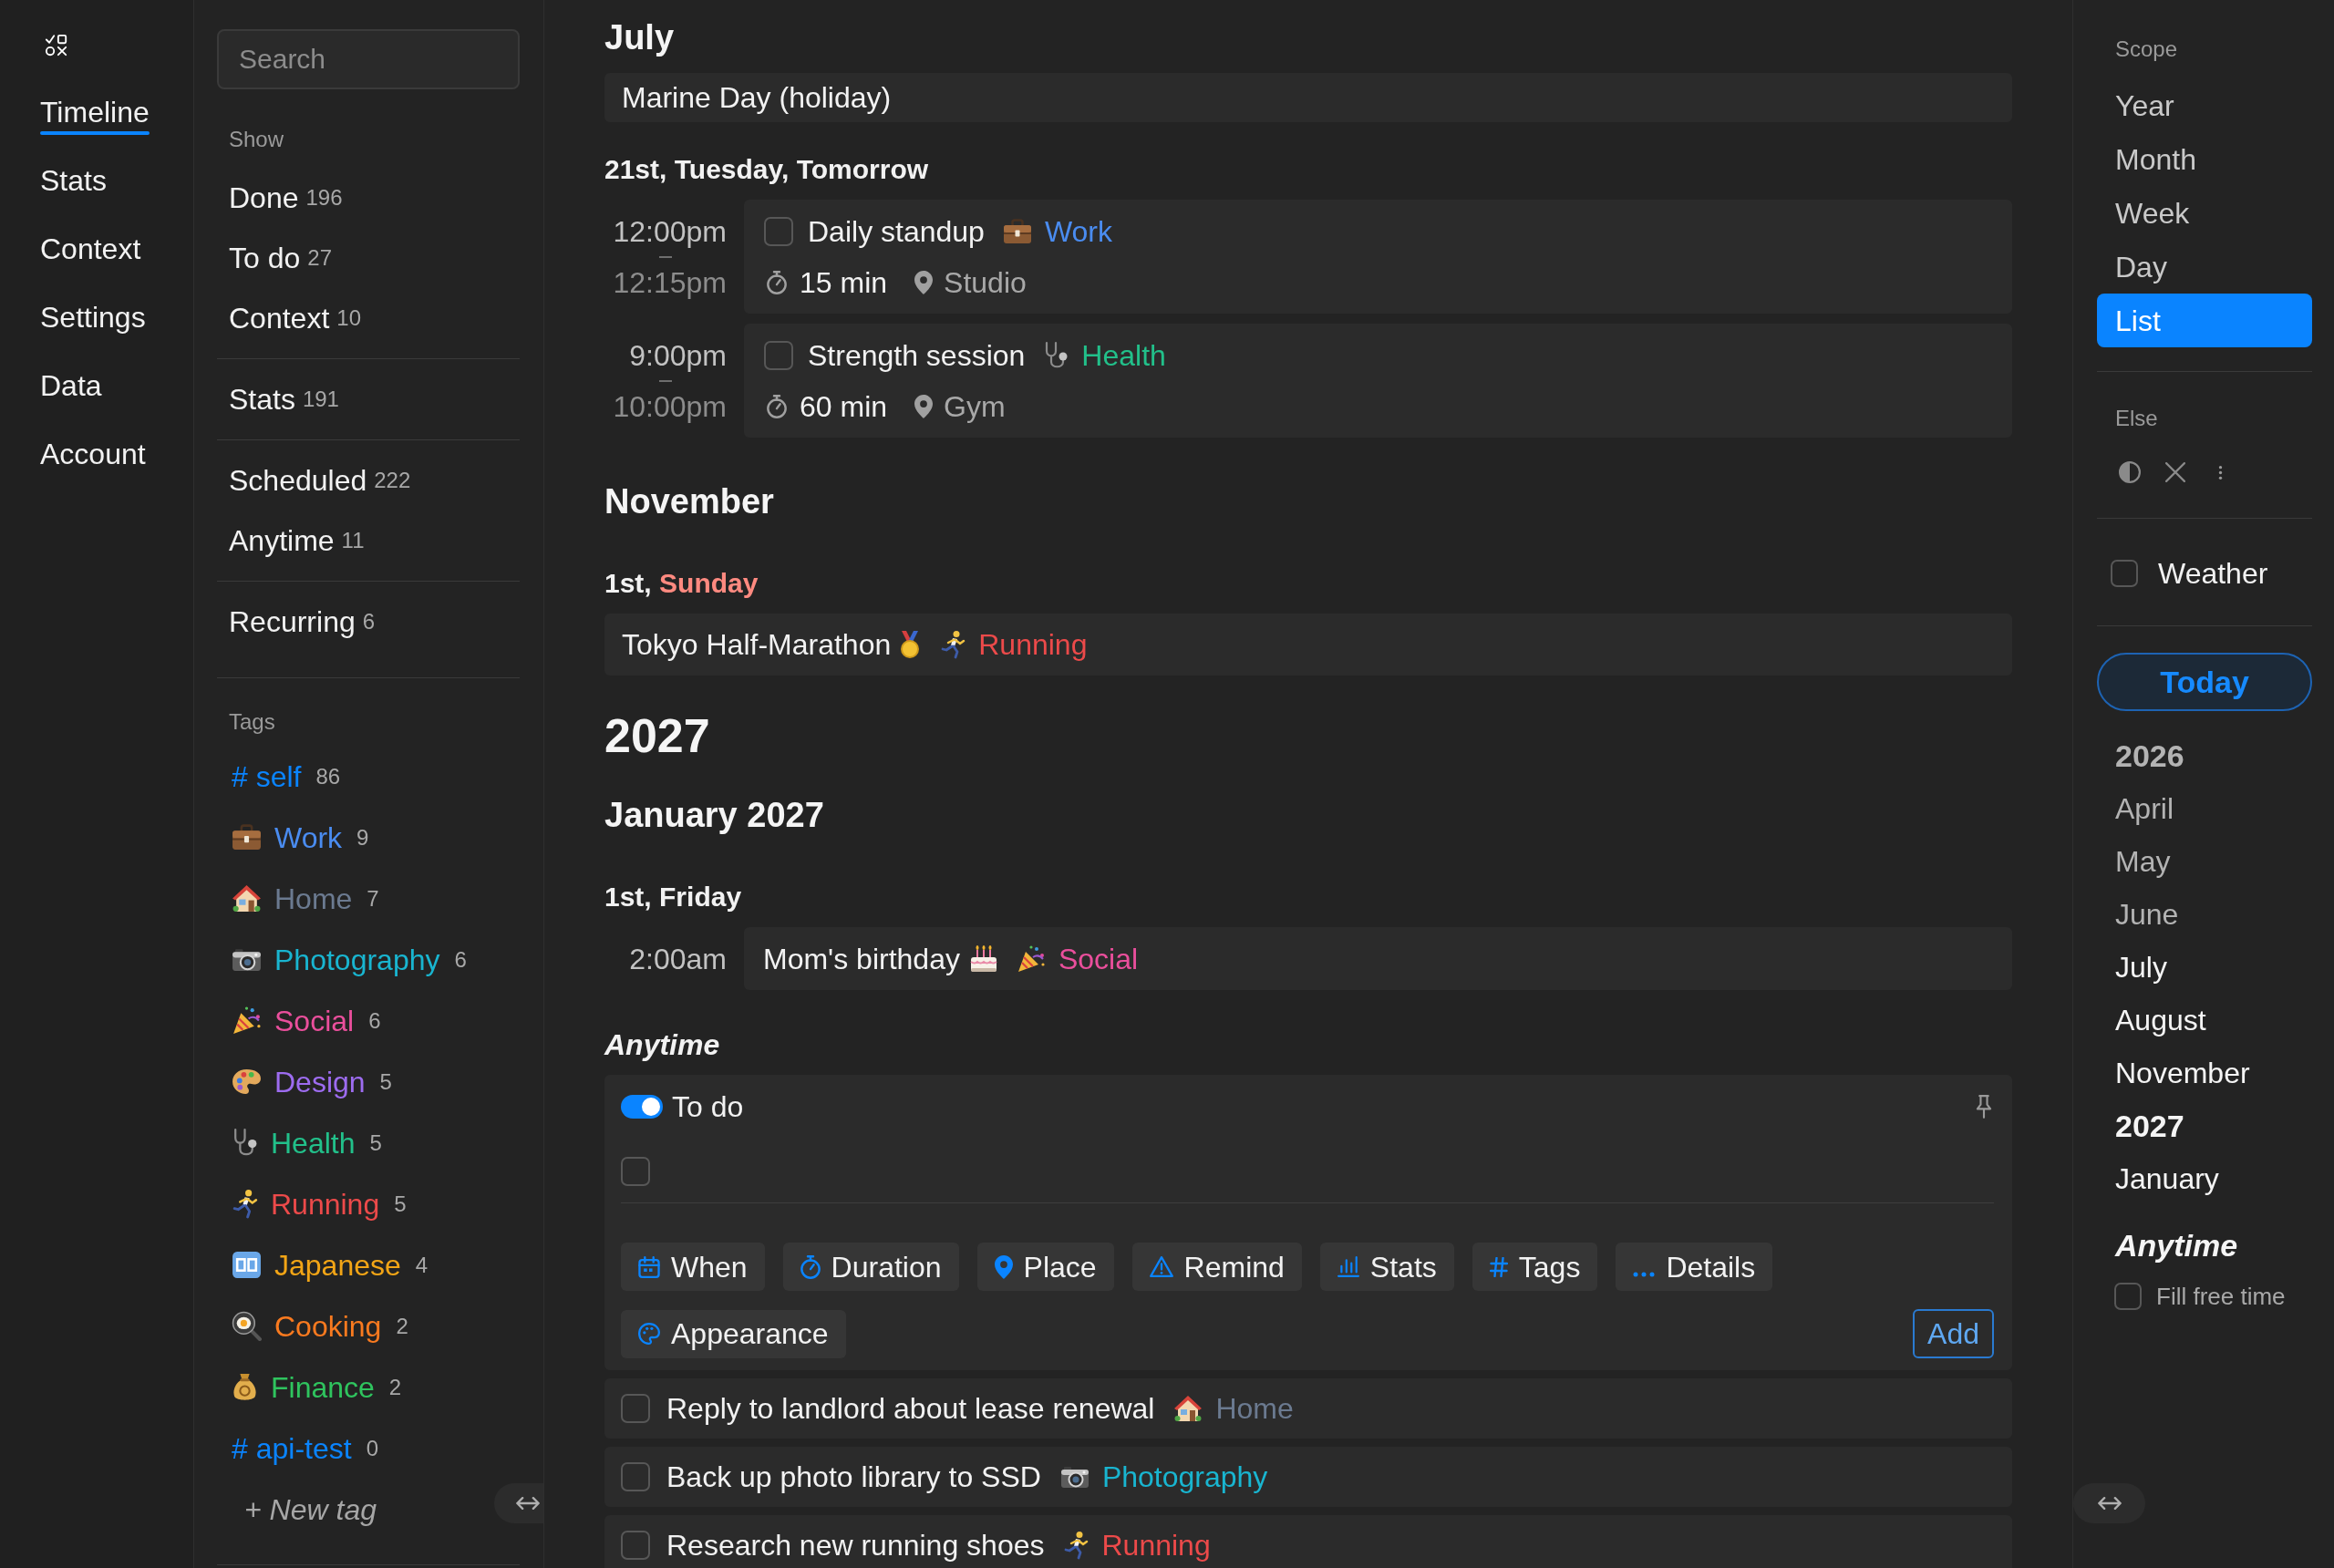 This screenshot has height=1568, width=2334. Describe the element at coordinates (910, 1409) in the screenshot. I see `task-title: Reply to landlord about lease renewal` at that location.